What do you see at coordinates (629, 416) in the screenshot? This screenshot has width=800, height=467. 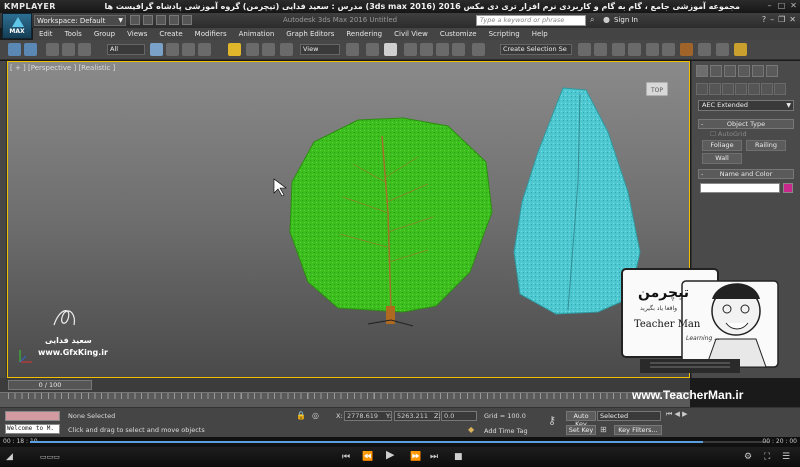 I see `key-selection-dropdown: Selected` at bounding box center [629, 416].